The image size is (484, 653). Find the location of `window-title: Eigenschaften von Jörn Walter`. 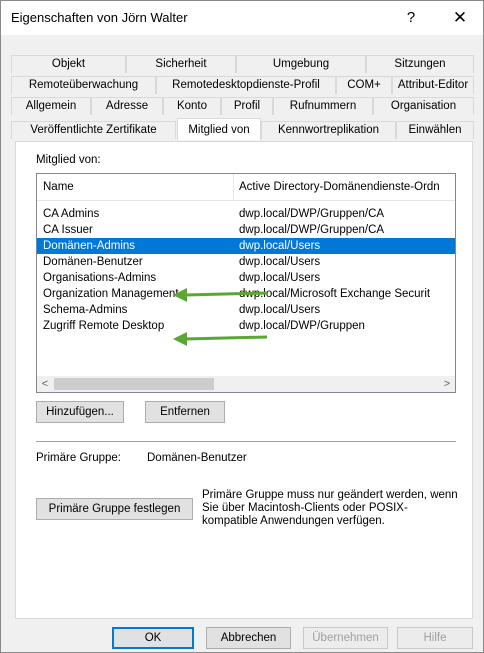

window-title: Eigenschaften von Jörn Walter is located at coordinates (99, 17).